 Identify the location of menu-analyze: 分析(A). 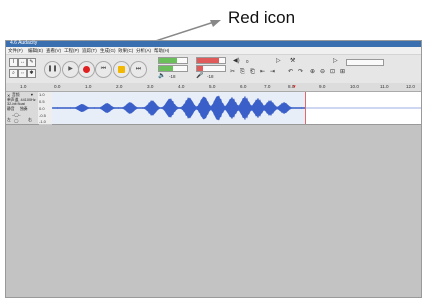
(143, 50).